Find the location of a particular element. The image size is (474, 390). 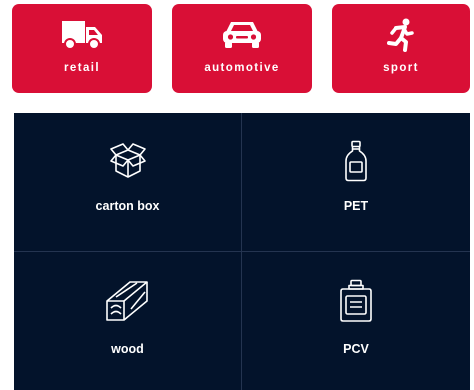

pet-bottle-icon is located at coordinates (356, 161).